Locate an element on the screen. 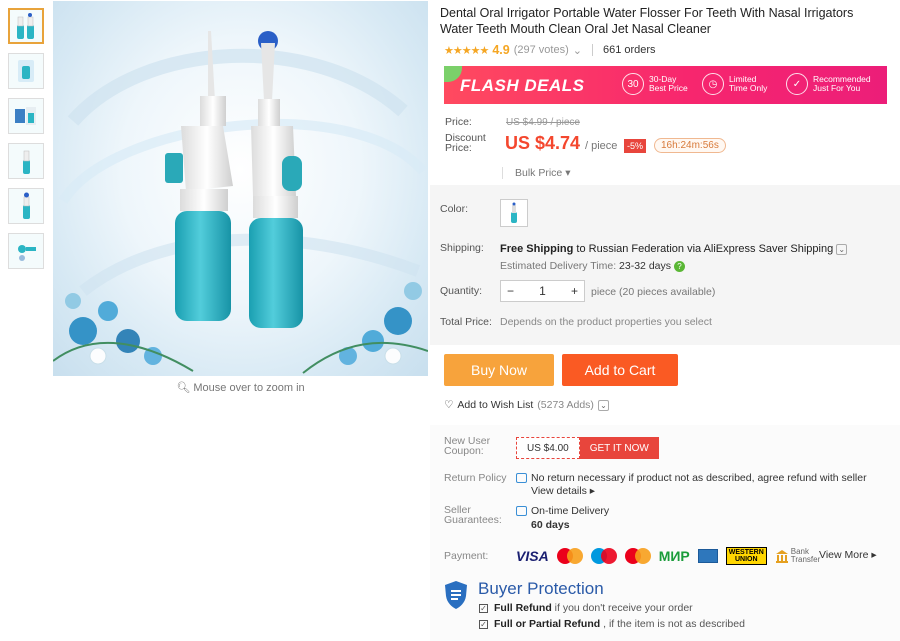  view-details-link: View details is located at coordinates (559, 491).